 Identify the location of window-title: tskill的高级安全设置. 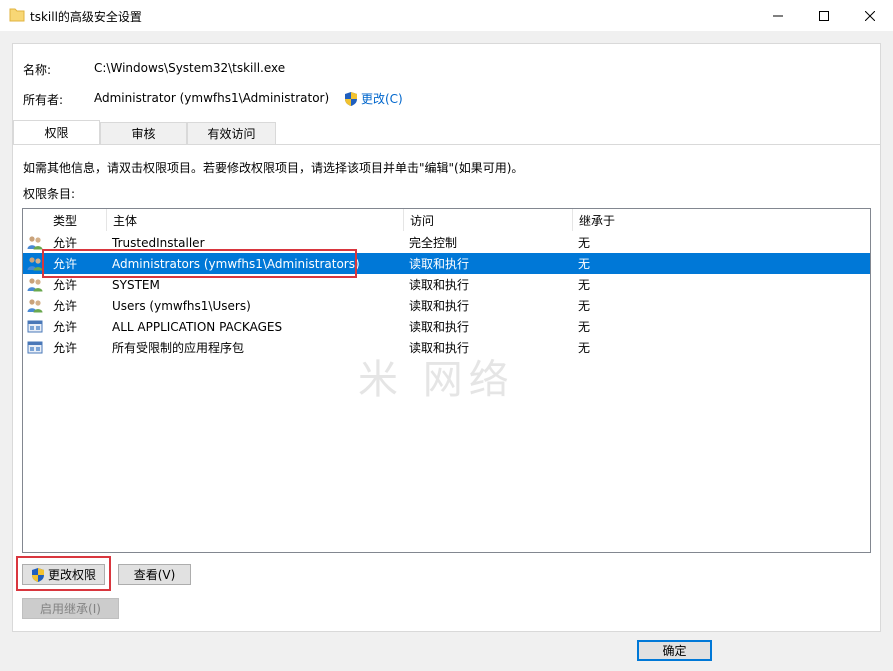
(86, 17).